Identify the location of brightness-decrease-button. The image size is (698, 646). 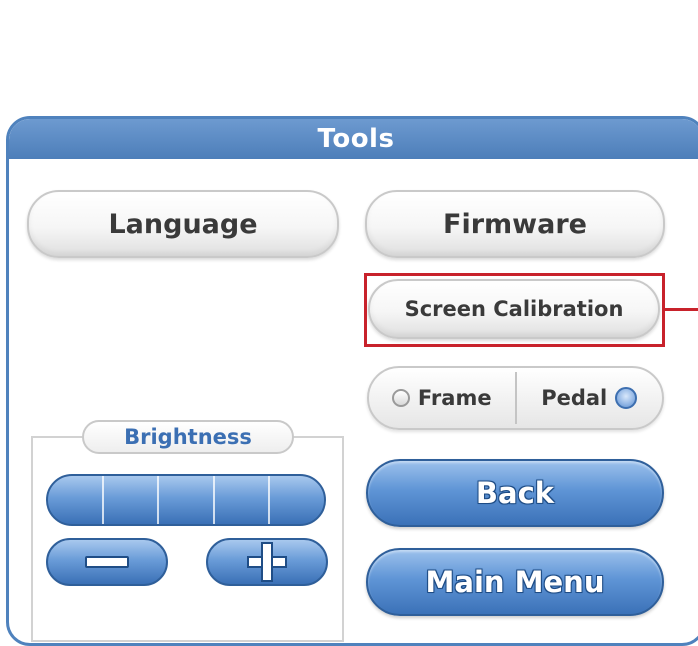
(107, 562).